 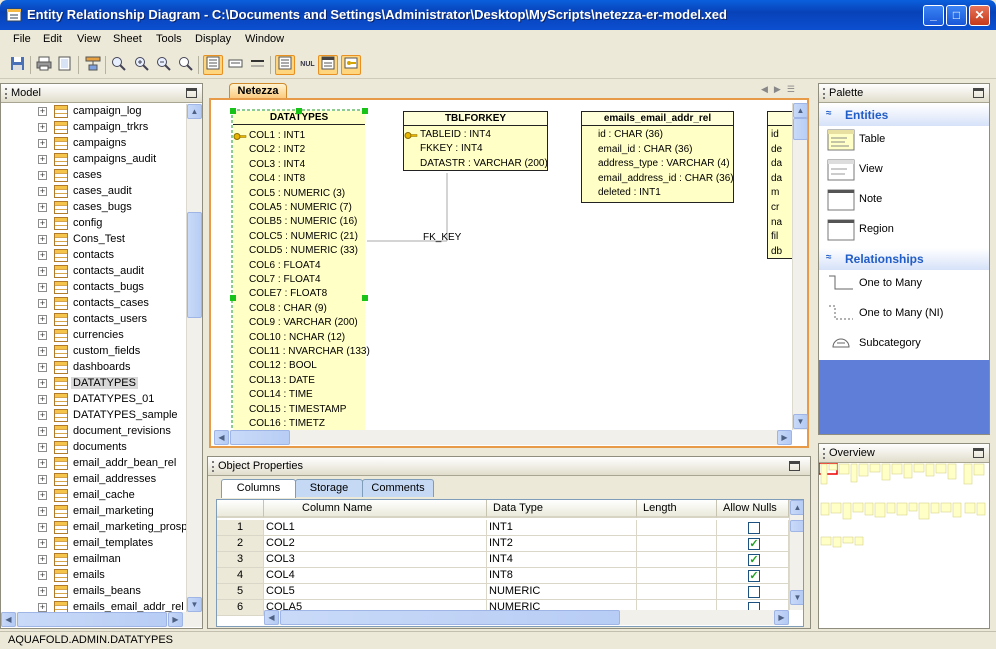 What do you see at coordinates (101, 619) in the screenshot?
I see `model-horizontal-scrollbar: ◀ ▶` at bounding box center [101, 619].